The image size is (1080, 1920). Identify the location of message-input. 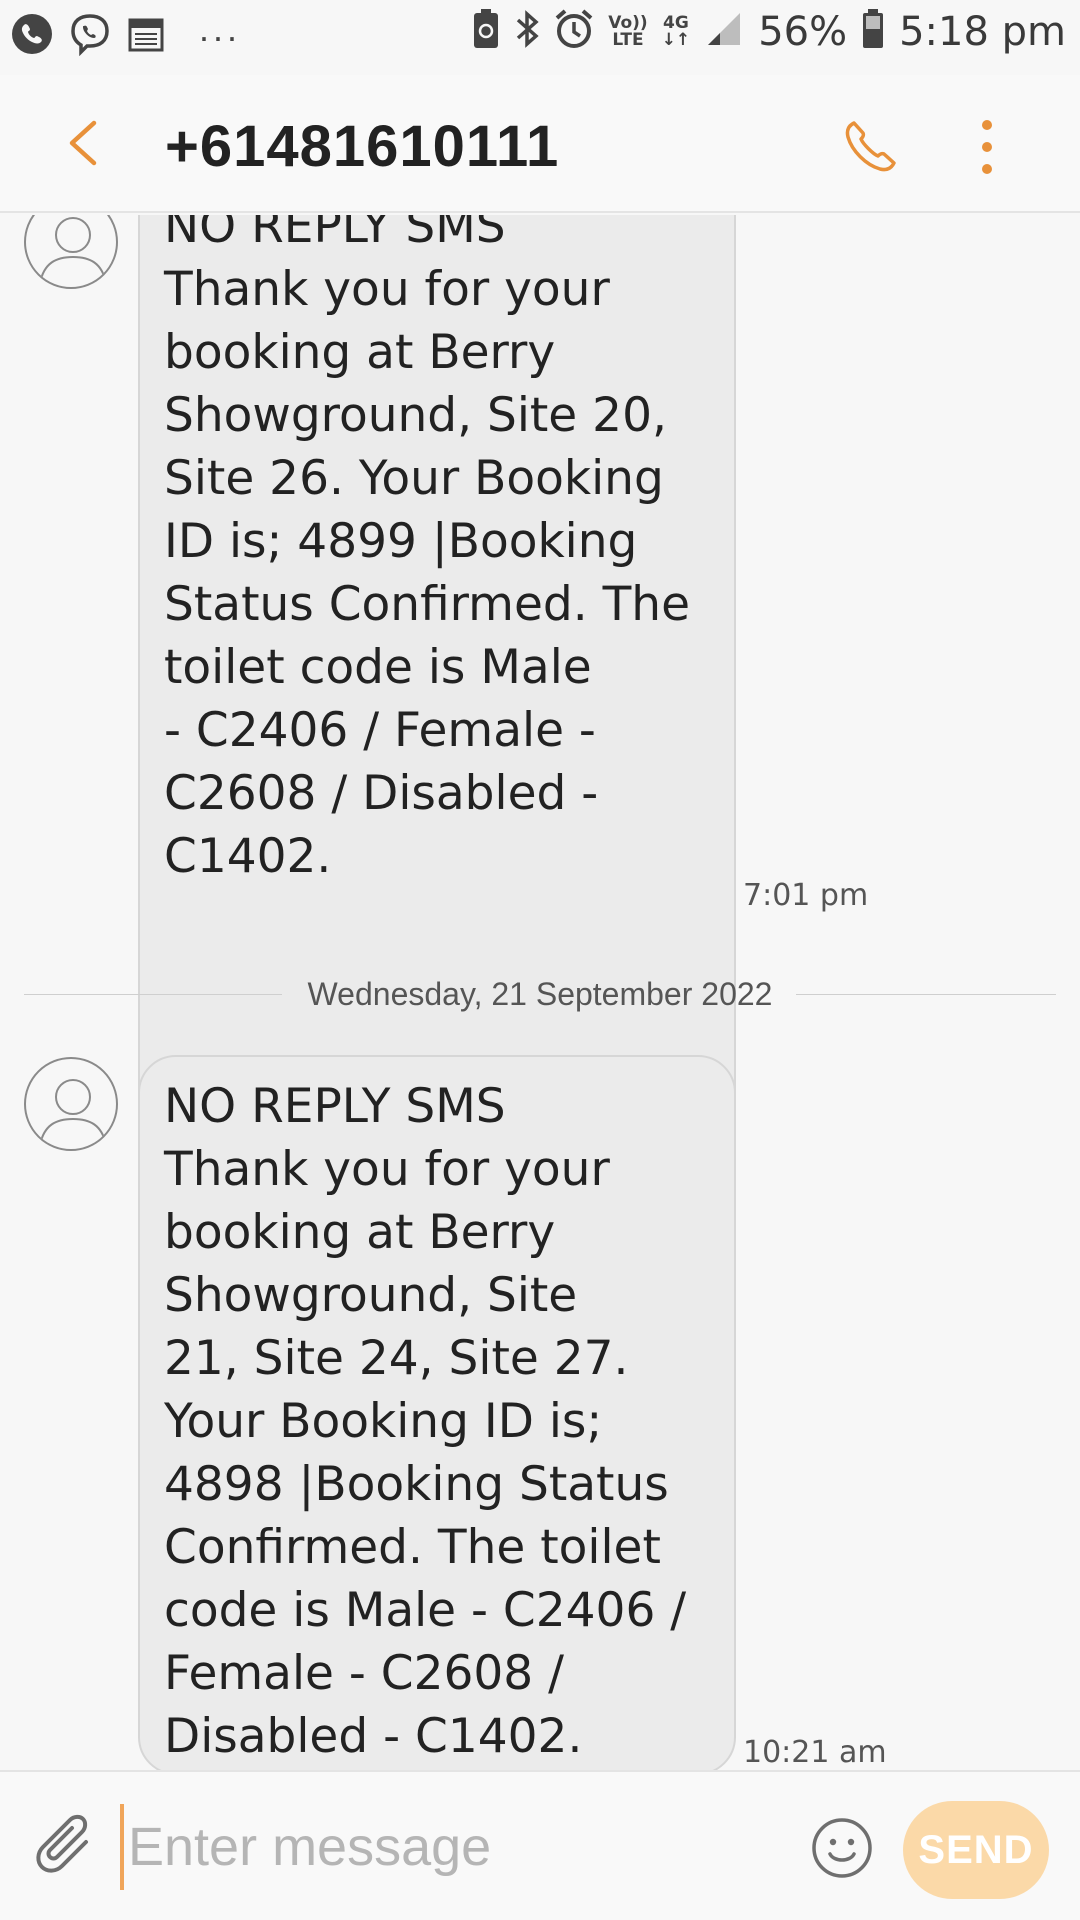
(455, 1847).